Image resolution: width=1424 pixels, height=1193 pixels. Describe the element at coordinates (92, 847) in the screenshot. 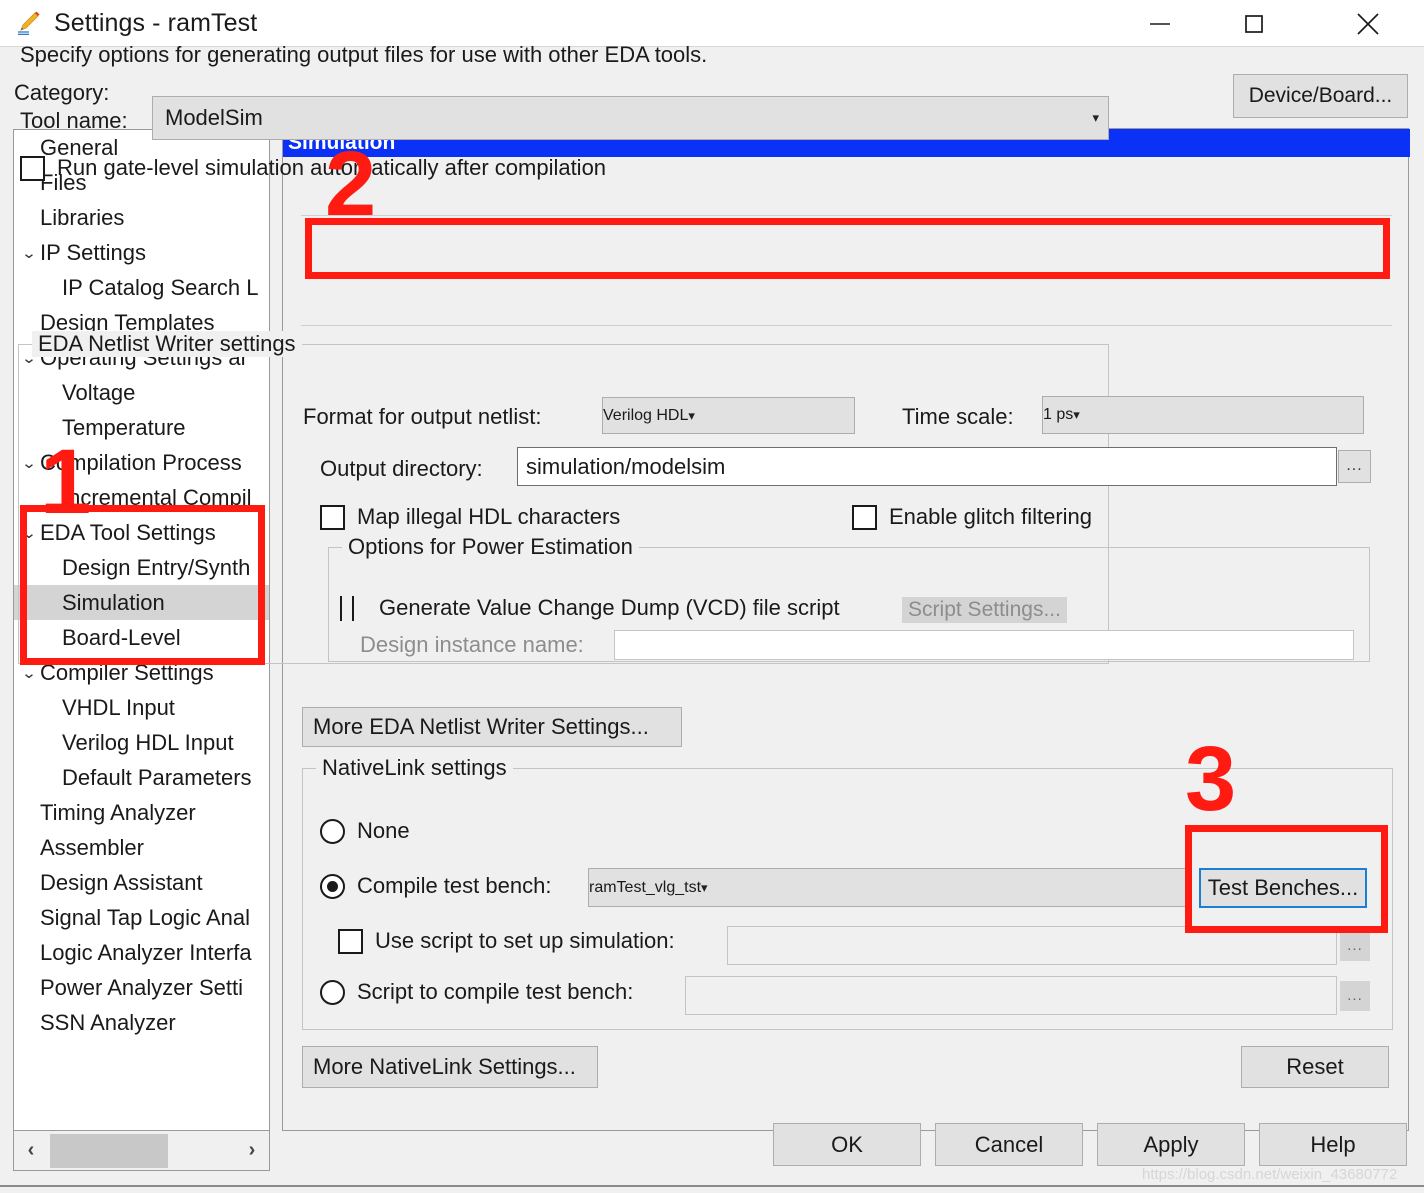

I see `sidebar-item-label: Assembler` at that location.